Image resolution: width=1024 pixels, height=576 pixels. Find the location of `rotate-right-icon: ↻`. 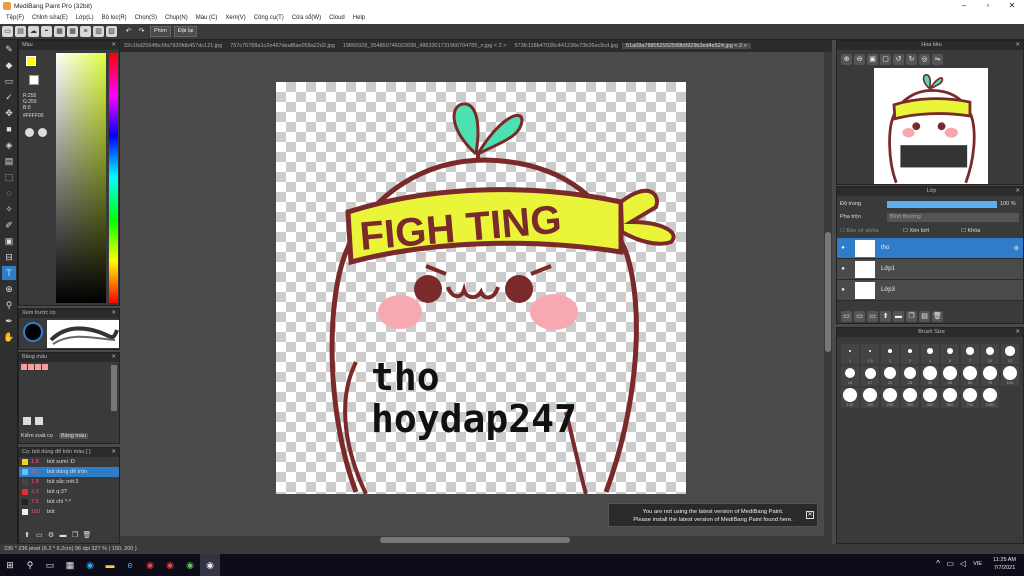

rotate-right-icon: ↻ is located at coordinates (911, 59).